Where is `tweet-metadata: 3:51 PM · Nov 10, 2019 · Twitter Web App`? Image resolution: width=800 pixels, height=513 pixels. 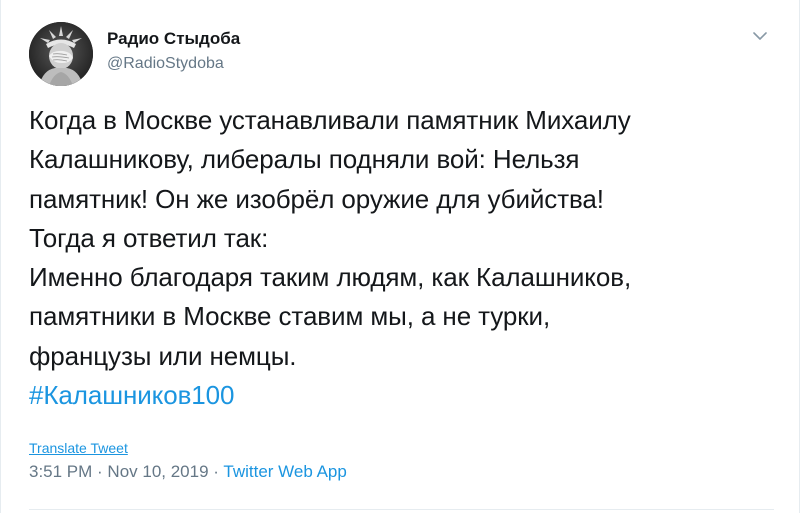 tweet-metadata: 3:51 PM · Nov 10, 2019 · Twitter Web App is located at coordinates (188, 472).